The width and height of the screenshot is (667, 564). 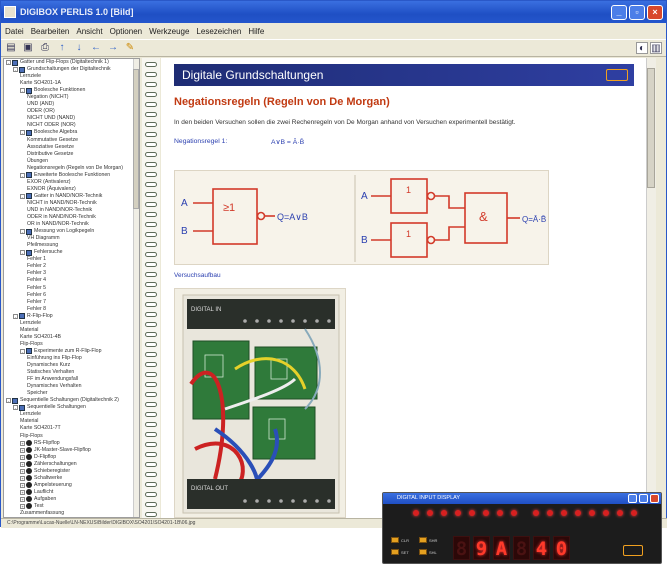 What do you see at coordinates (423, 540) in the screenshot?
I see `shr-button` at bounding box center [423, 540].